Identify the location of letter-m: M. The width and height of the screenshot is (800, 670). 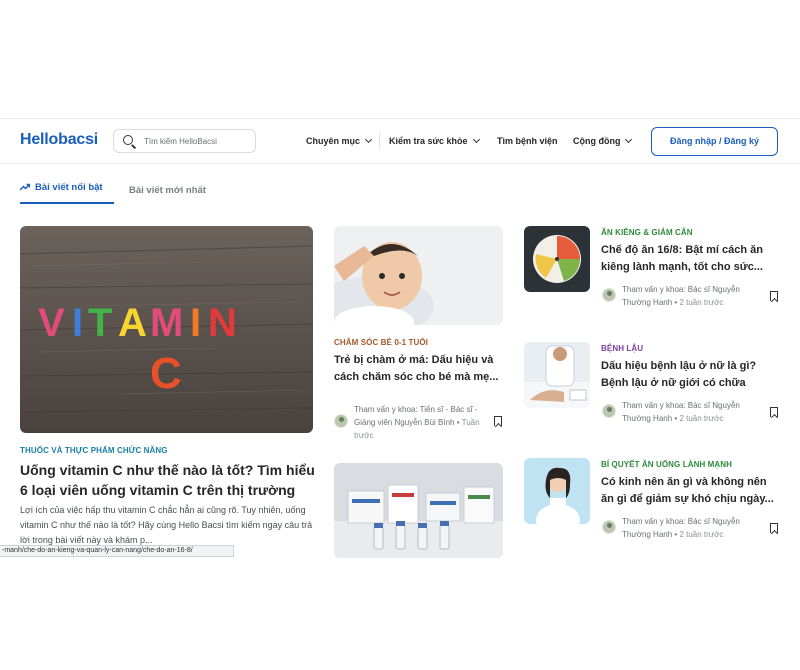
(166, 323).